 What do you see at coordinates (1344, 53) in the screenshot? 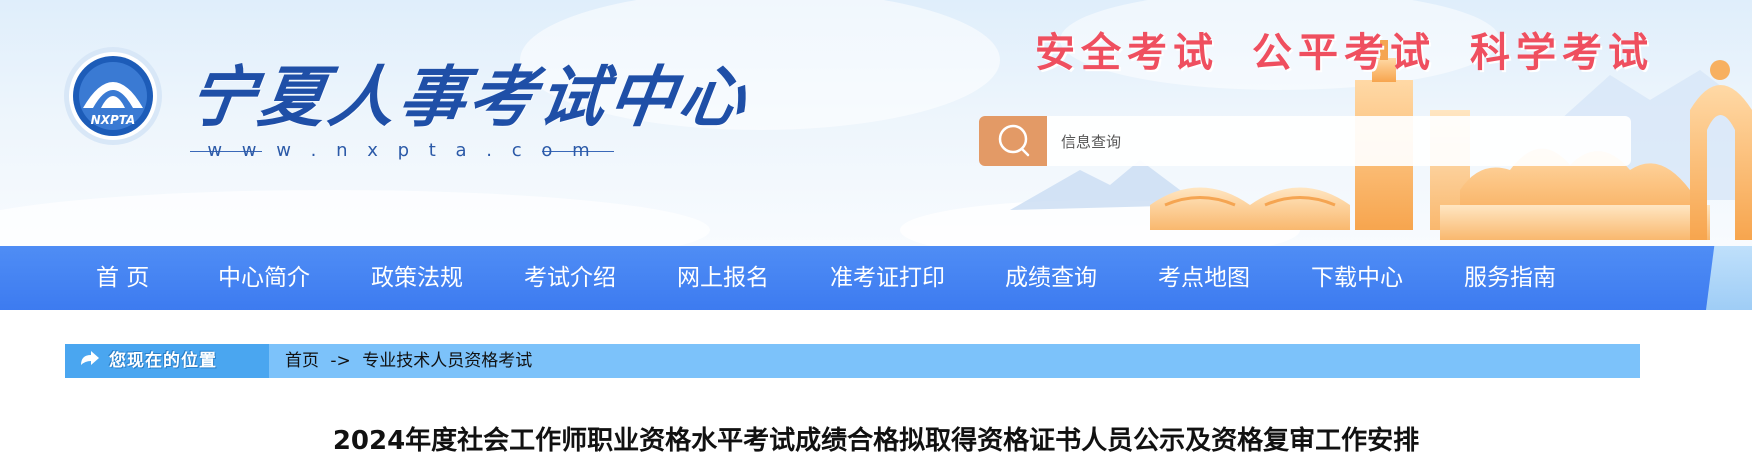
I see `slogan-fair: 公平考试` at bounding box center [1344, 53].